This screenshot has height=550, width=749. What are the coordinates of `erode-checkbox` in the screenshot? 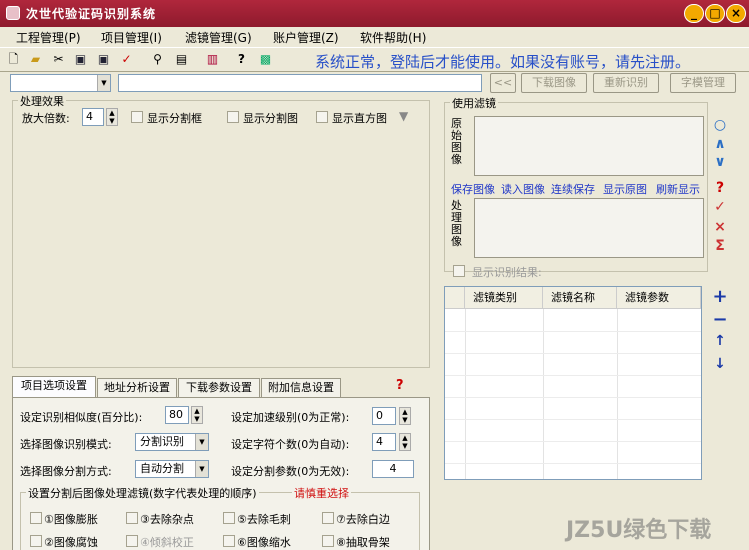 It's located at (36, 541).